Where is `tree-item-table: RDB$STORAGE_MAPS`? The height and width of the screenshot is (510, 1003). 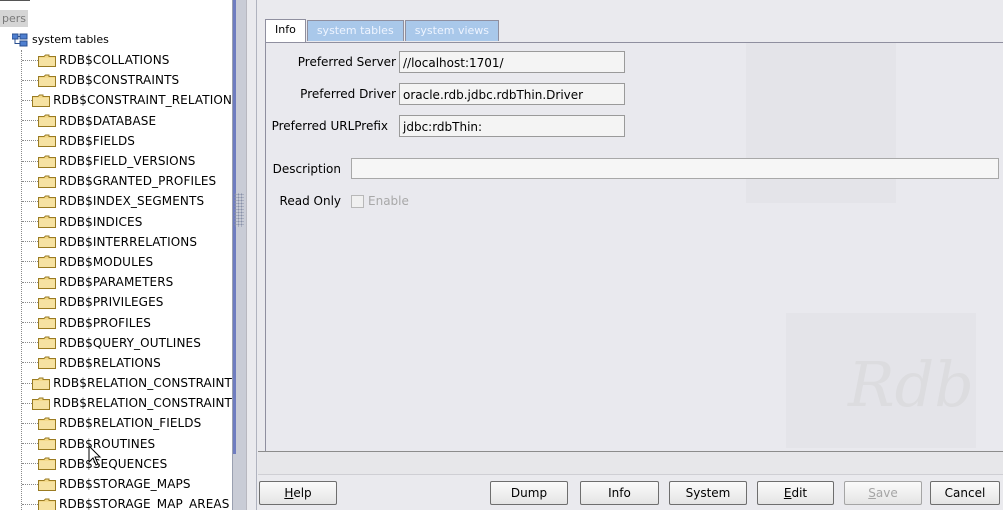 tree-item-table: RDB$STORAGE_MAPS is located at coordinates (116, 484).